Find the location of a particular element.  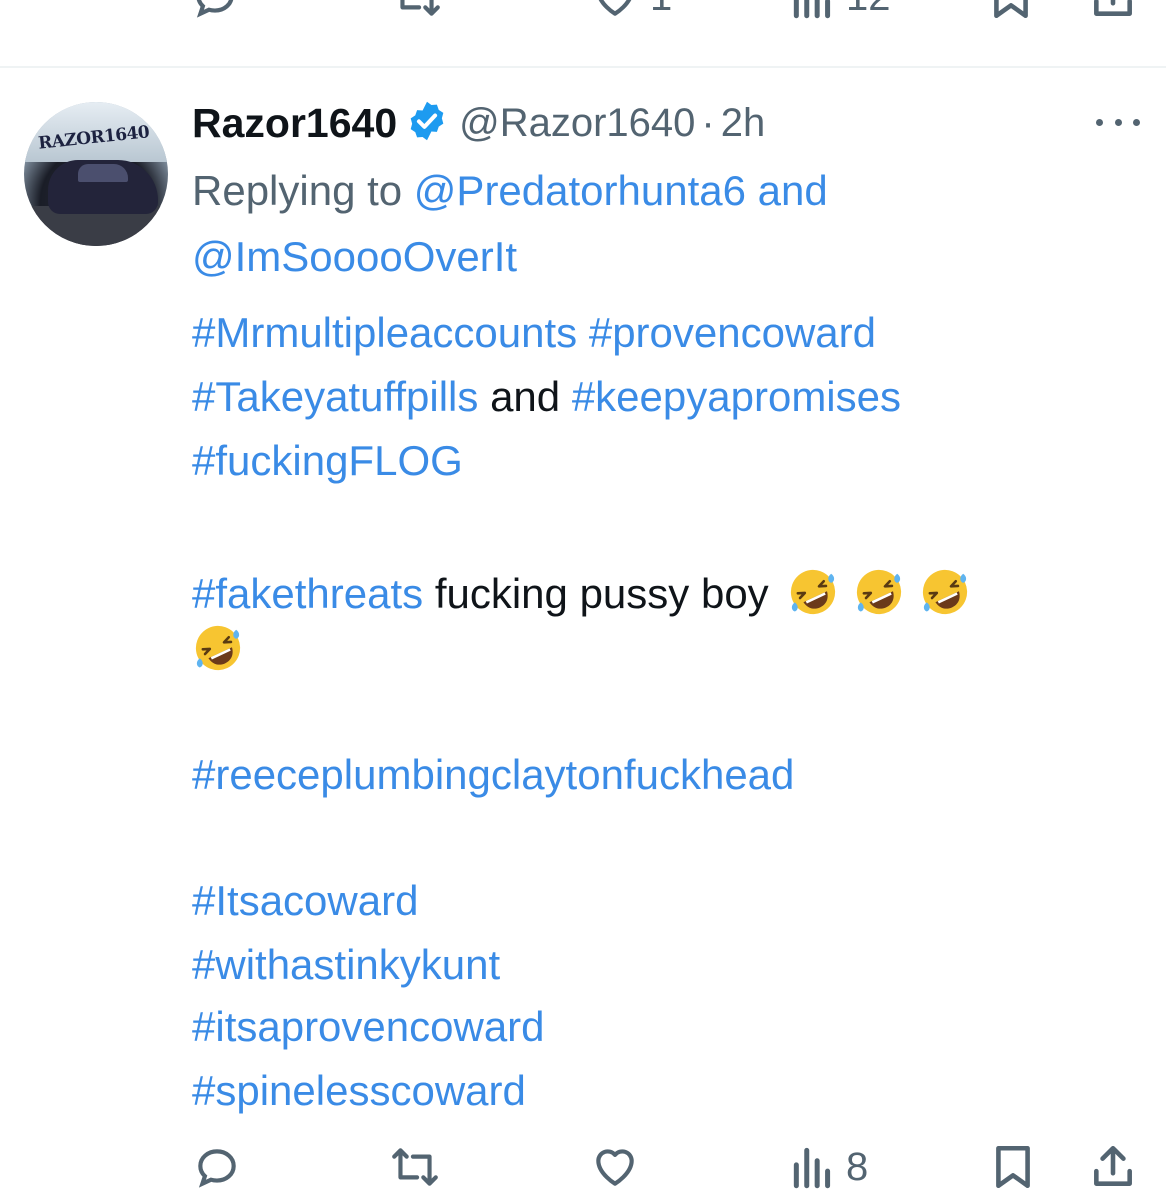

previous-views-button: 12 is located at coordinates (840, 11).